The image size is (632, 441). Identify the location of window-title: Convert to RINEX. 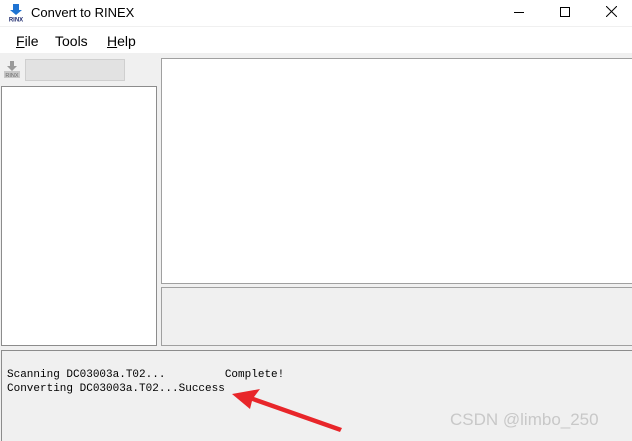
(83, 12).